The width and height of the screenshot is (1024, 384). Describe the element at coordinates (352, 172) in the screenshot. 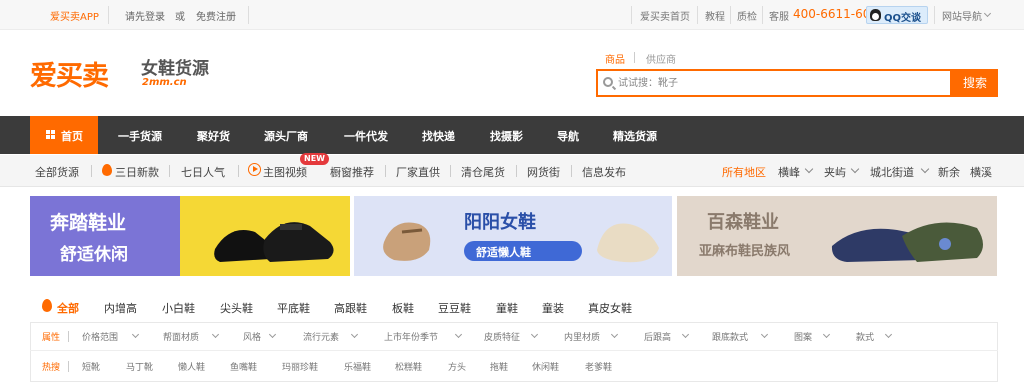

I see `subnav-window-recommend: 橱窗推荐` at that location.